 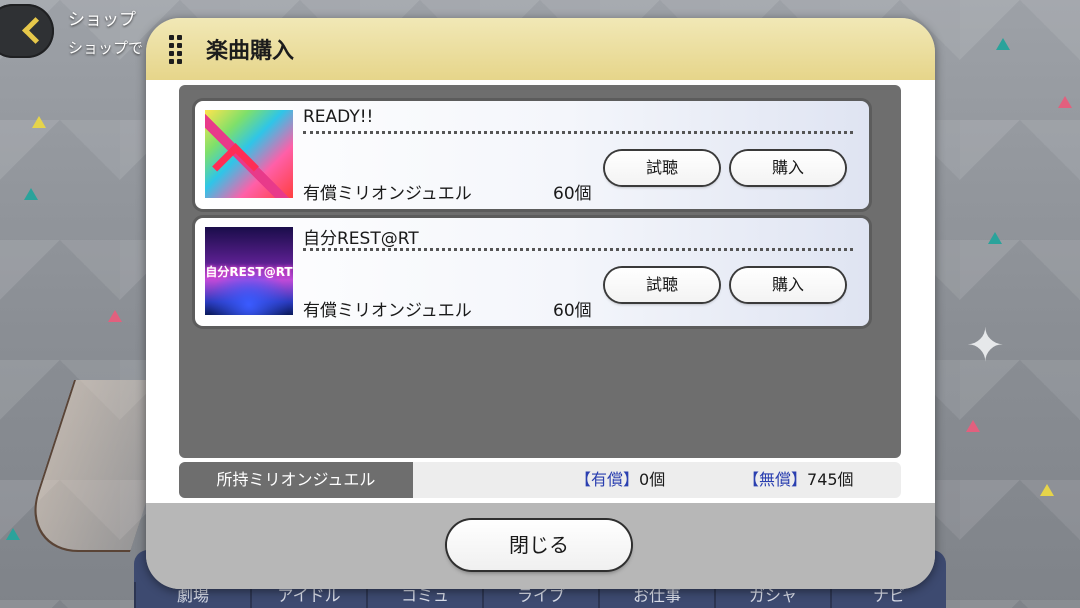 I want to click on paid-jewel-count: 【有償】0個, so click(x=620, y=480).